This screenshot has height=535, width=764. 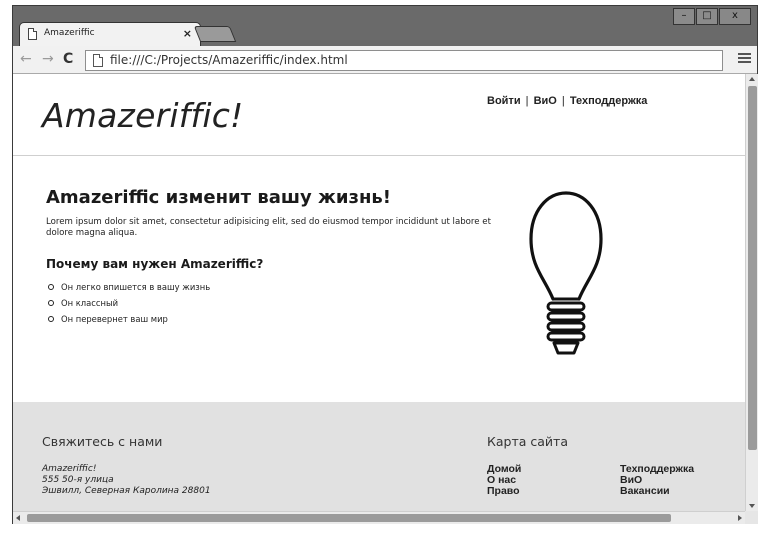 I want to click on city-address: Эшвилл, Северная Каролина 28801, so click(x=126, y=491).